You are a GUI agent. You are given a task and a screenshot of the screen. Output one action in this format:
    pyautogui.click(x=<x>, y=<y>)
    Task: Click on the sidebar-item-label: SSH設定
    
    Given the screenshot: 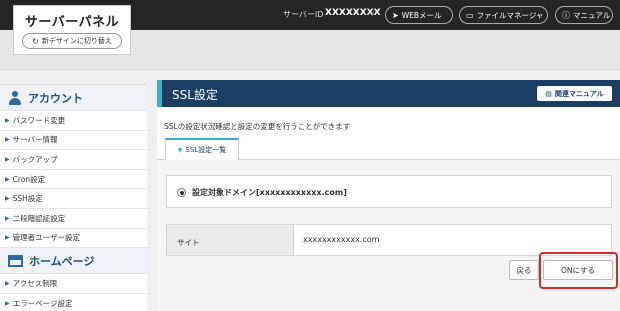 What is the action you would take?
    pyautogui.click(x=27, y=199)
    